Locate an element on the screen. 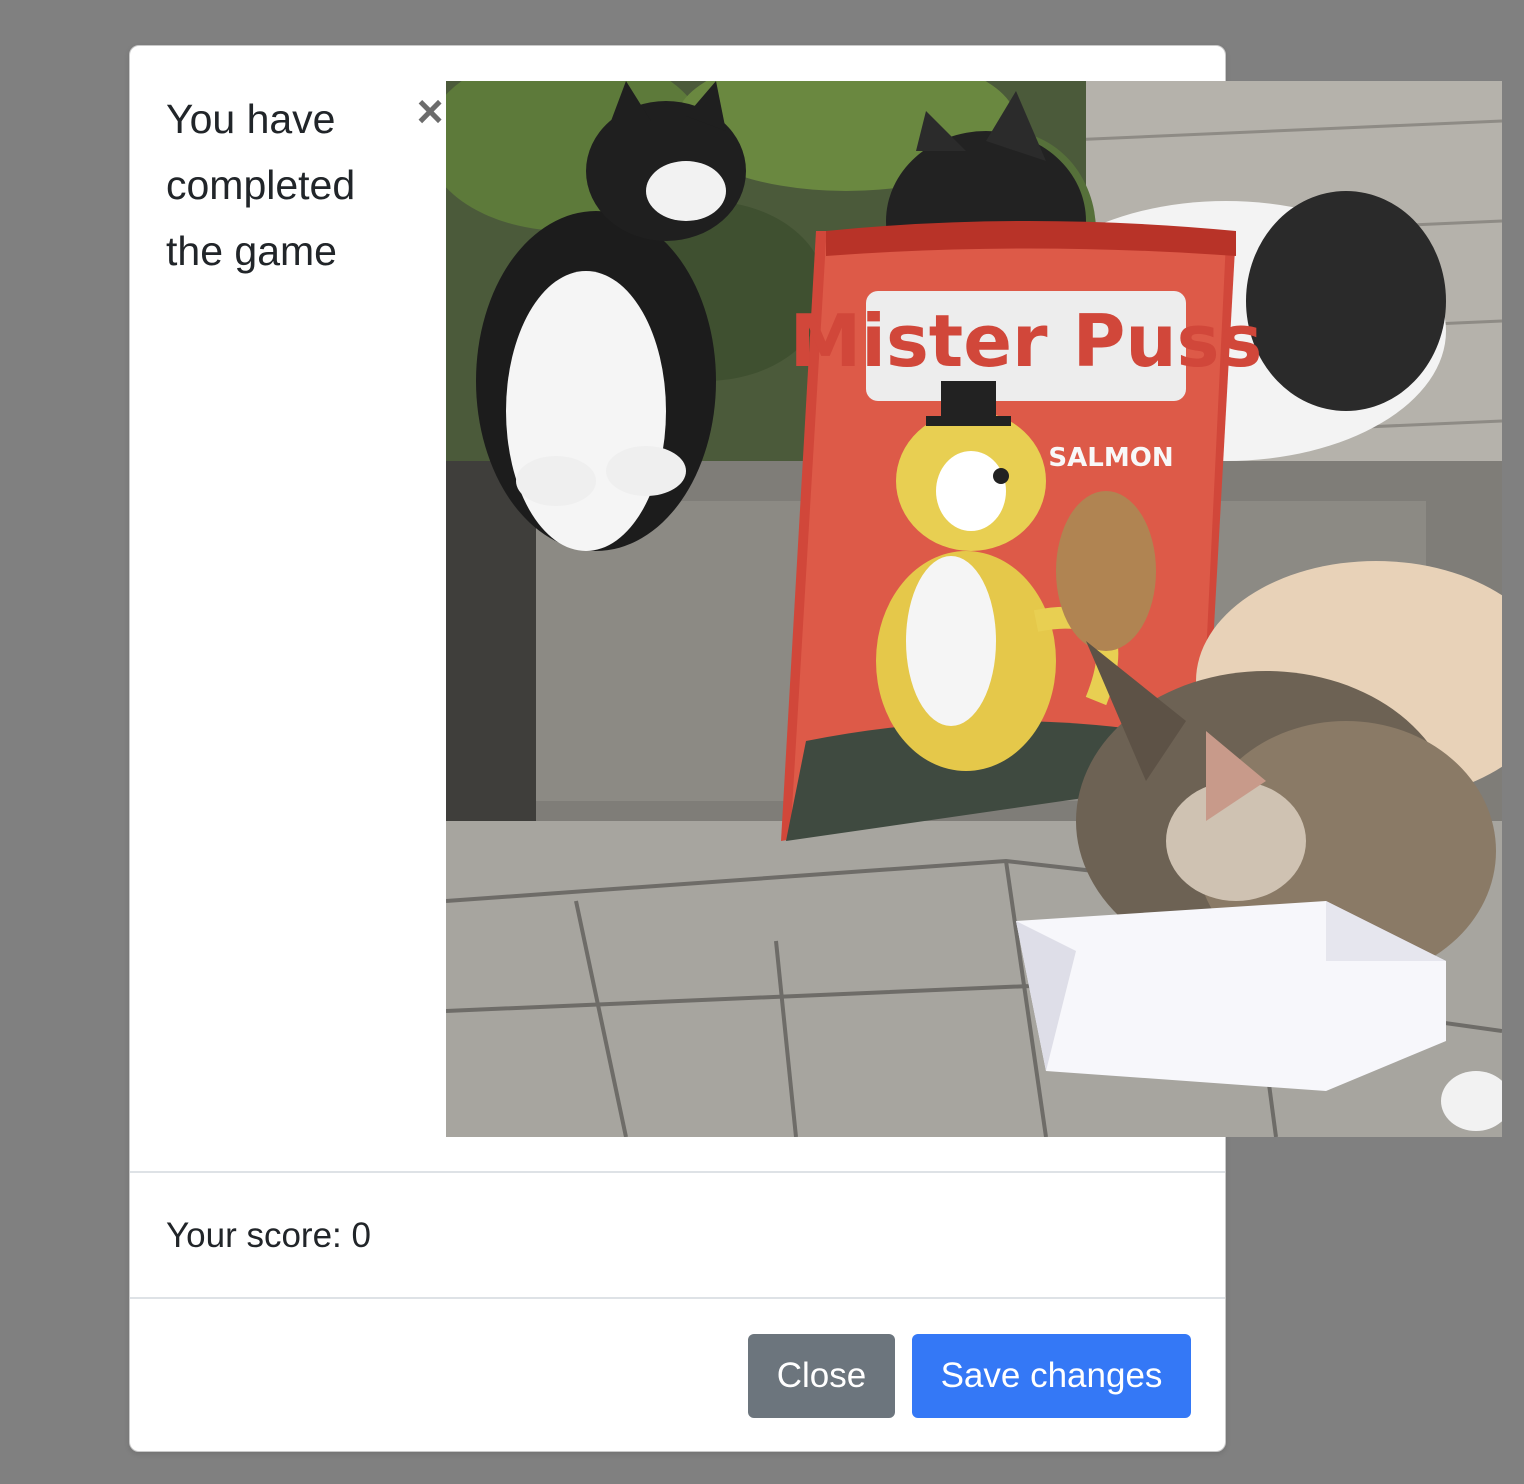  close-button: Close is located at coordinates (821, 1376).